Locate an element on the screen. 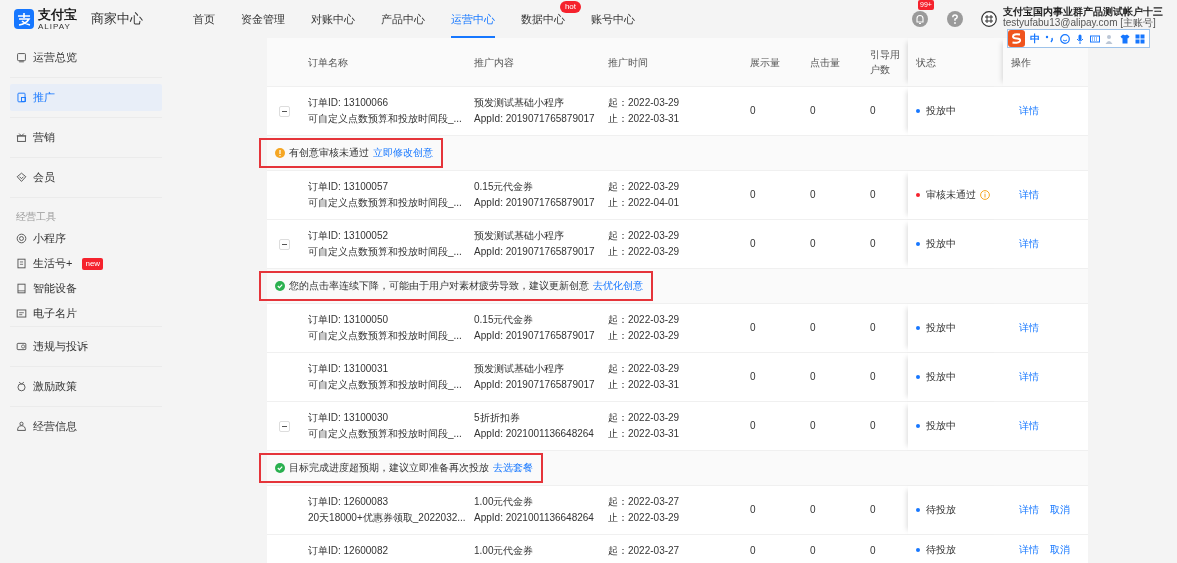 This screenshot has width=1177, height=563. nav-tab: 账号中心 is located at coordinates (613, 19).